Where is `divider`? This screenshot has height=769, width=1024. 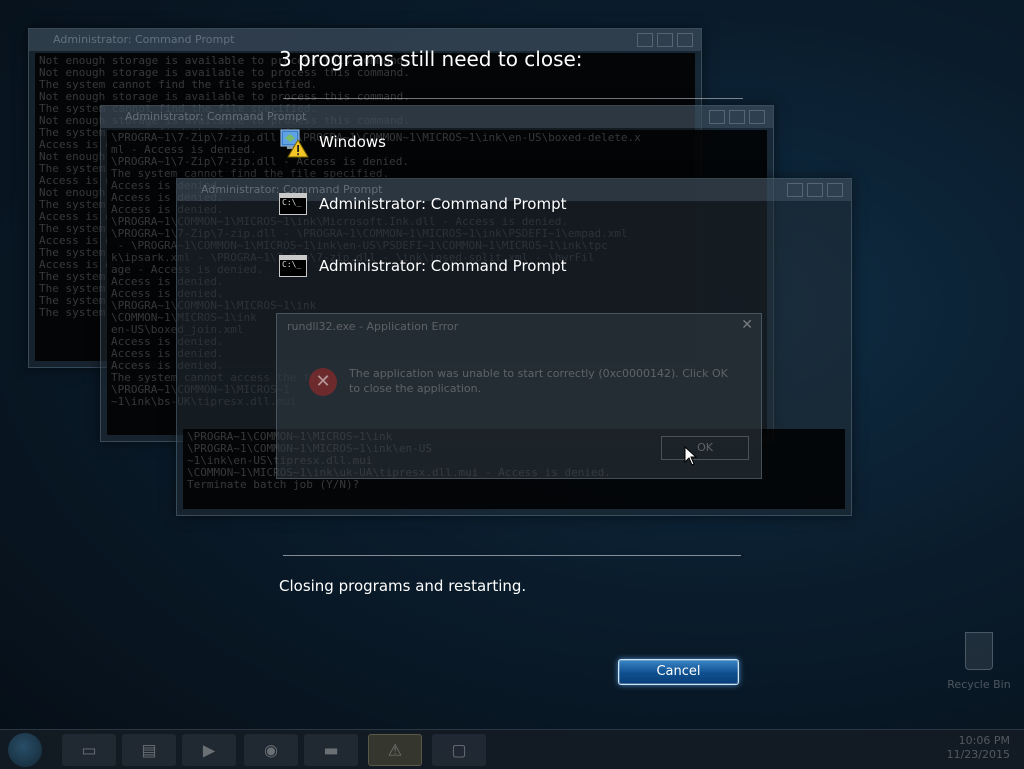 divider is located at coordinates (513, 98).